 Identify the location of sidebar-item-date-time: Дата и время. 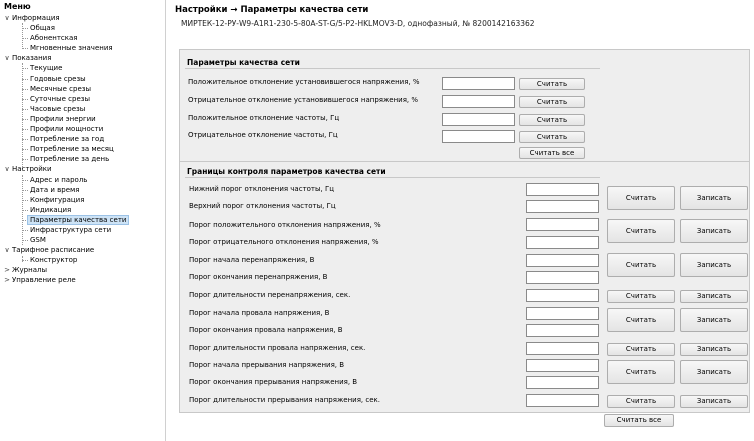
(83, 190).